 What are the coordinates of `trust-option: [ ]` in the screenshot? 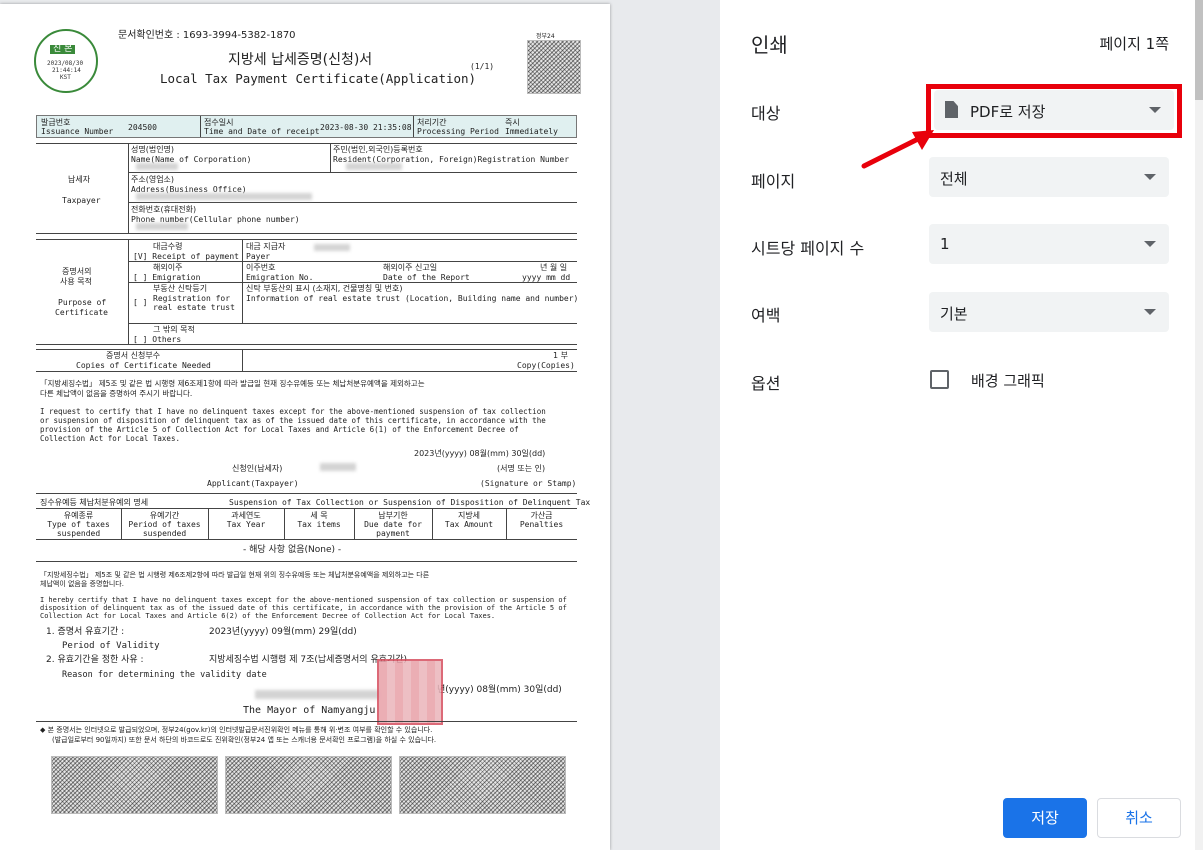 It's located at (140, 302).